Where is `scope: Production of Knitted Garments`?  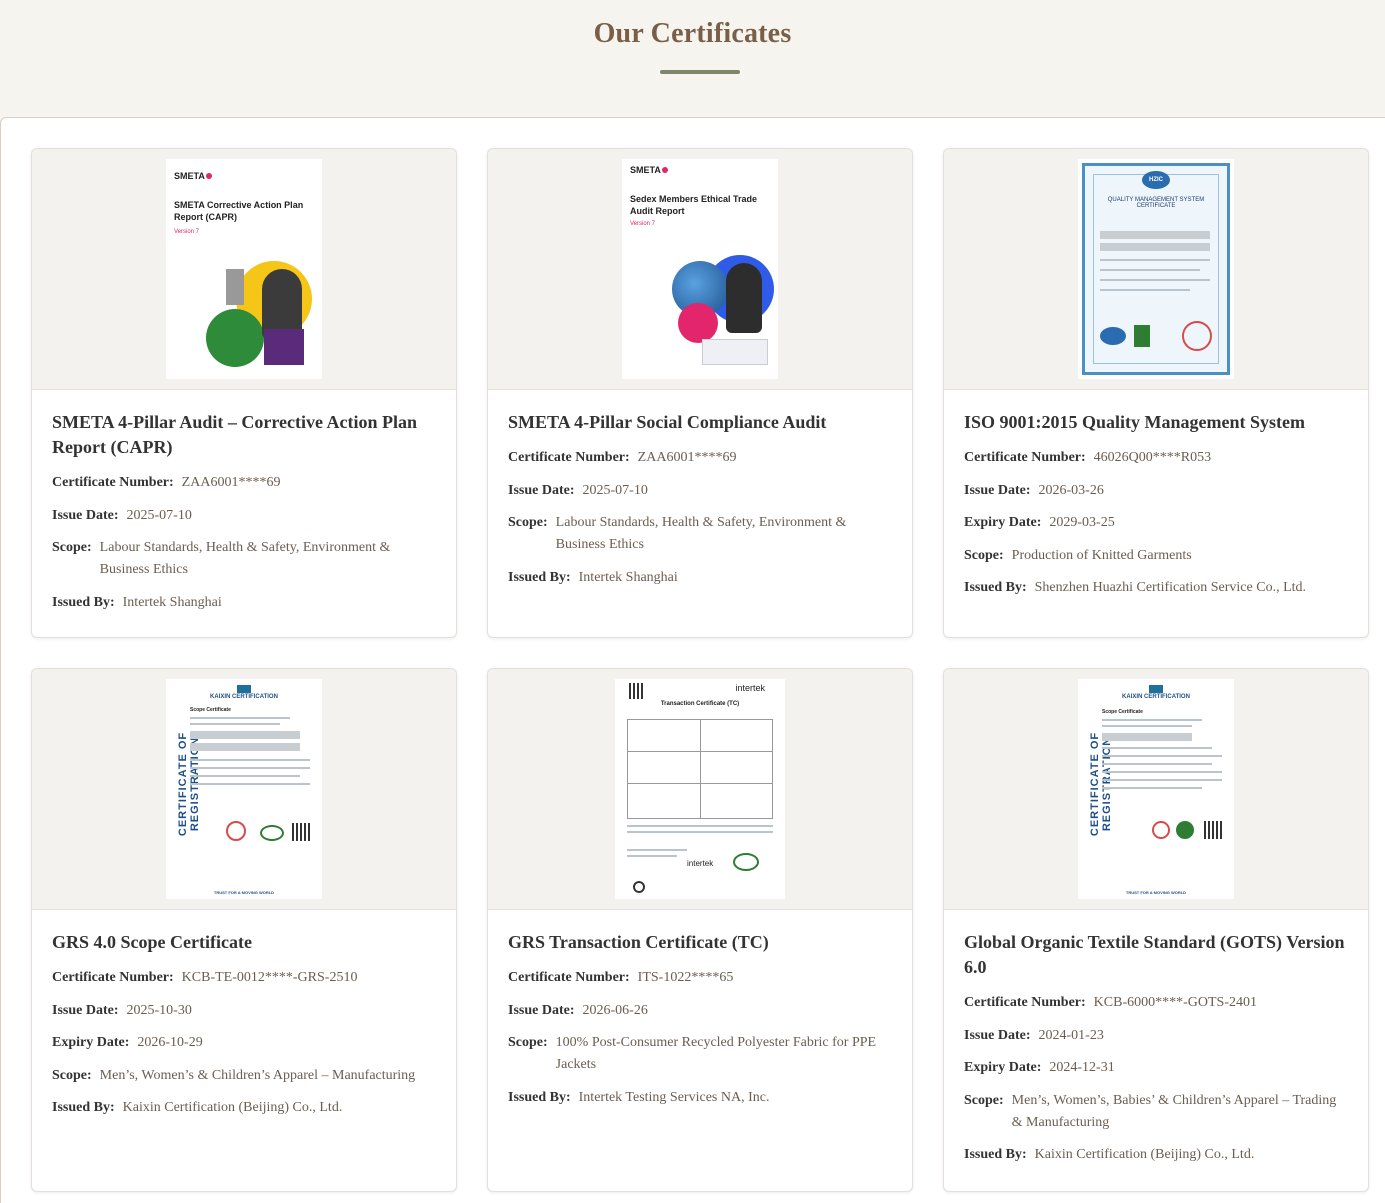 scope: Production of Knitted Garments is located at coordinates (1101, 555).